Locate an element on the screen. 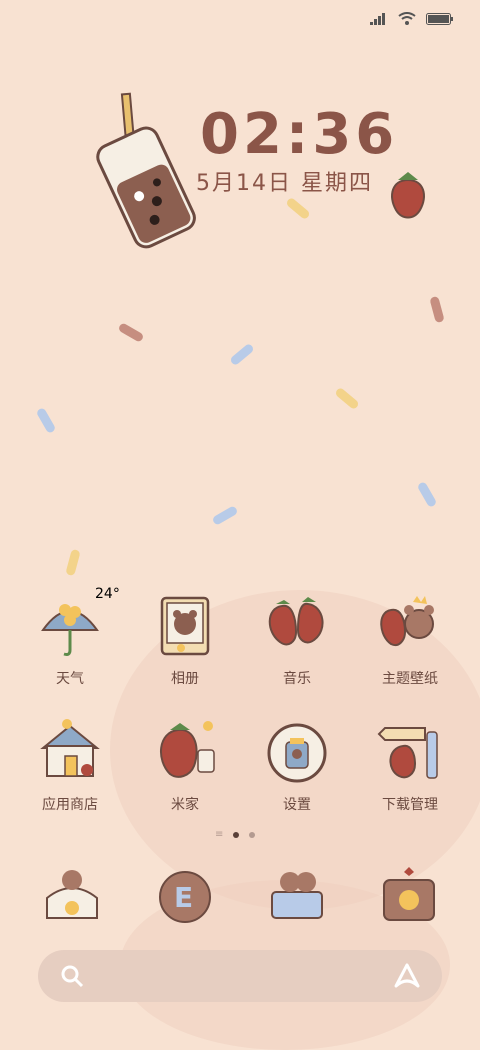 The image size is (480, 1050). battery-icon is located at coordinates (439, 18).